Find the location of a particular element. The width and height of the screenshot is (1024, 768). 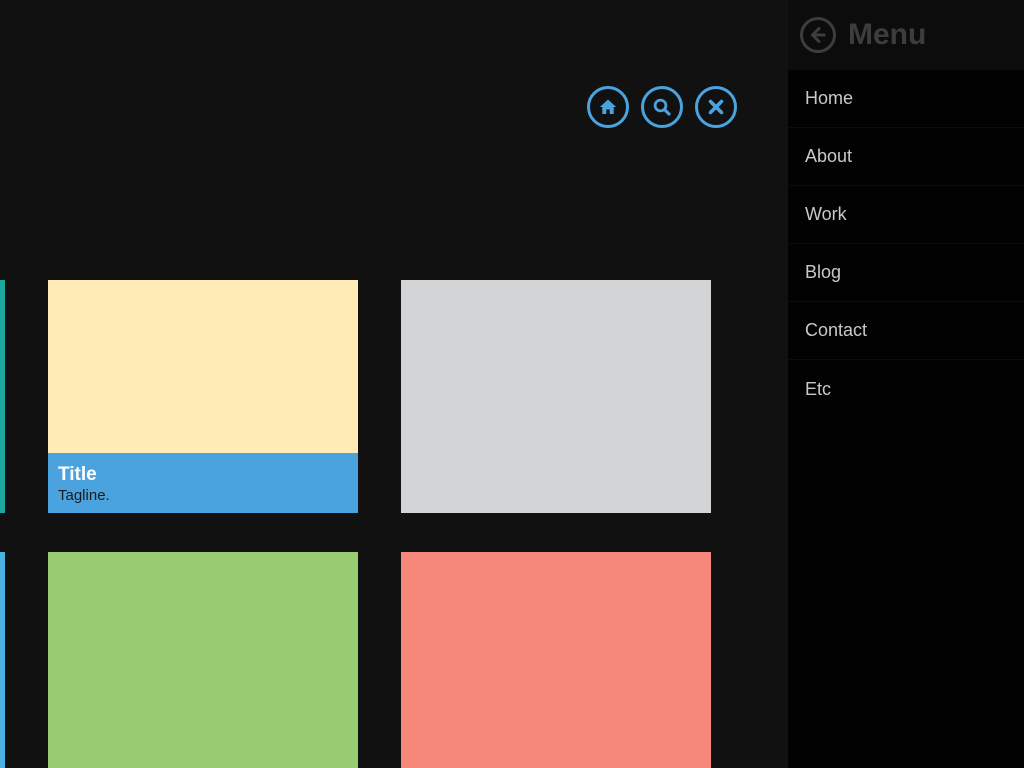

menu-item-about: About is located at coordinates (906, 157).